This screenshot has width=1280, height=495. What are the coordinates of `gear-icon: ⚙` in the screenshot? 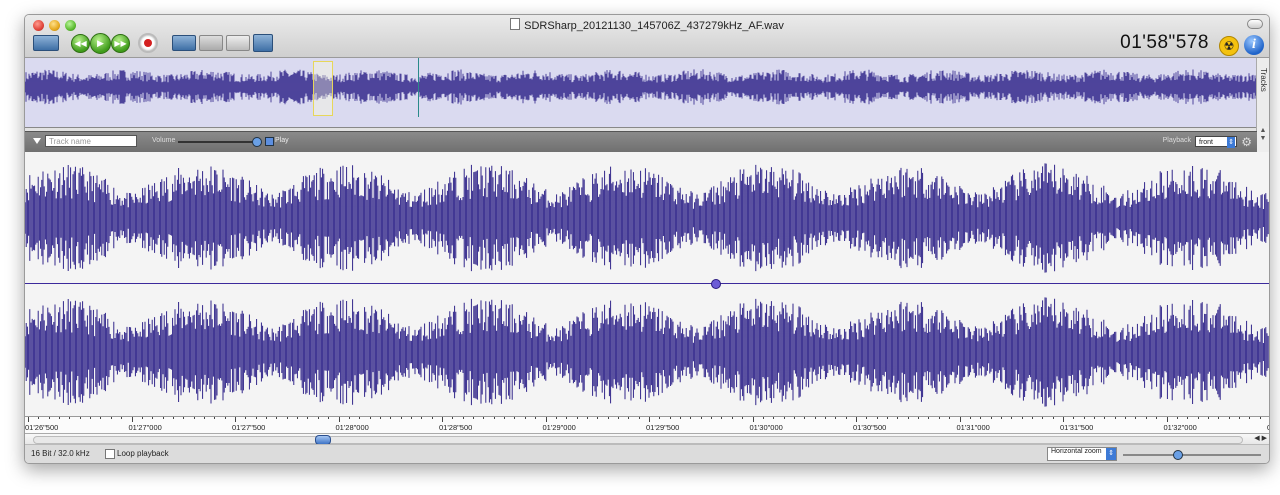 It's located at (1246, 142).